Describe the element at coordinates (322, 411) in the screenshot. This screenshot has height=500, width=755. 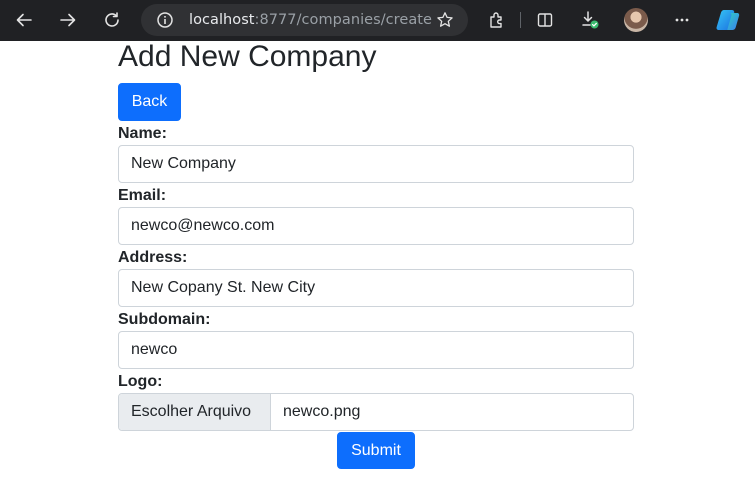
I see `selected-file-name: newco.png` at that location.